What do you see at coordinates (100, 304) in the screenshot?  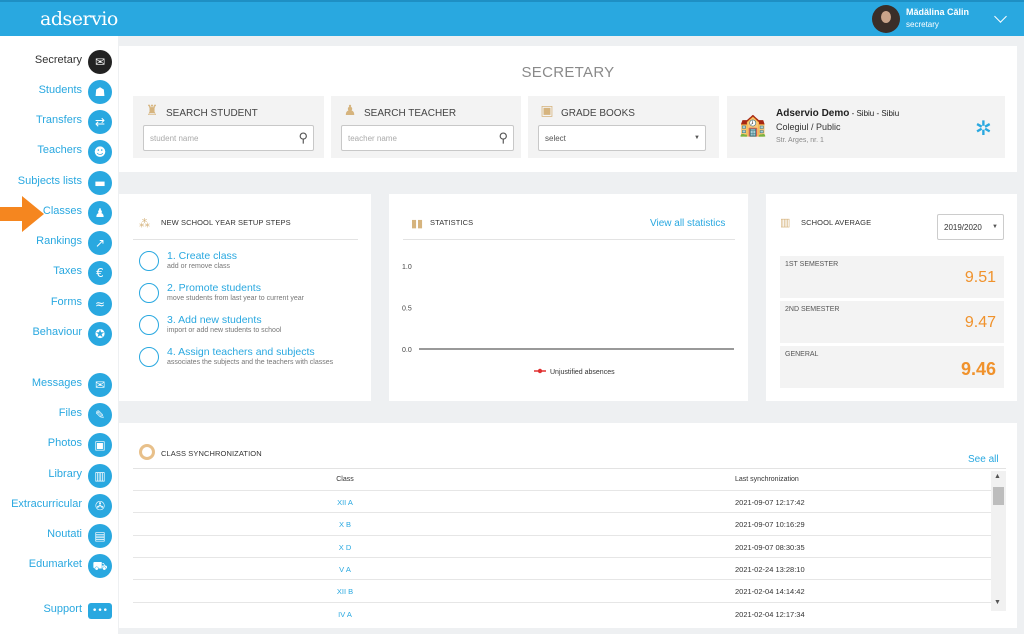 I see `forms-icon: ≈` at bounding box center [100, 304].